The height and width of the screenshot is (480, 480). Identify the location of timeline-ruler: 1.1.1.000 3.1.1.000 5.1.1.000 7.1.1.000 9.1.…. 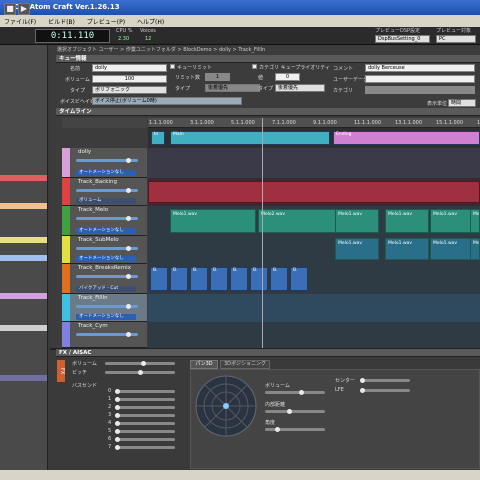
(314, 123).